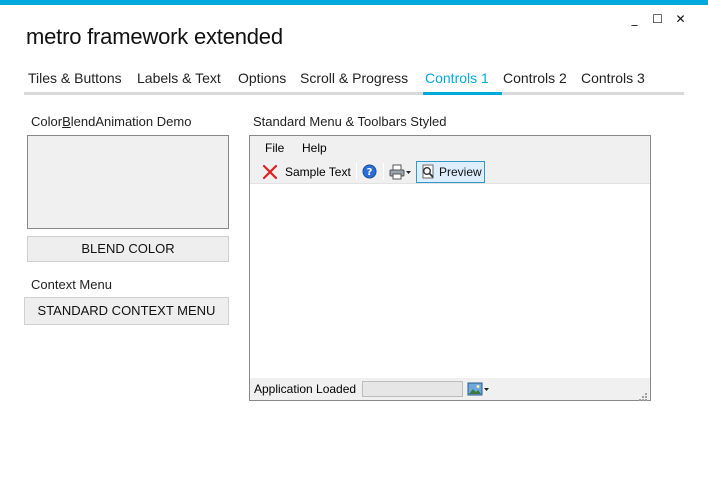 The height and width of the screenshot is (478, 708). I want to click on context-menu-button-label: STANDARD CONTEXT MENU, so click(126, 310).